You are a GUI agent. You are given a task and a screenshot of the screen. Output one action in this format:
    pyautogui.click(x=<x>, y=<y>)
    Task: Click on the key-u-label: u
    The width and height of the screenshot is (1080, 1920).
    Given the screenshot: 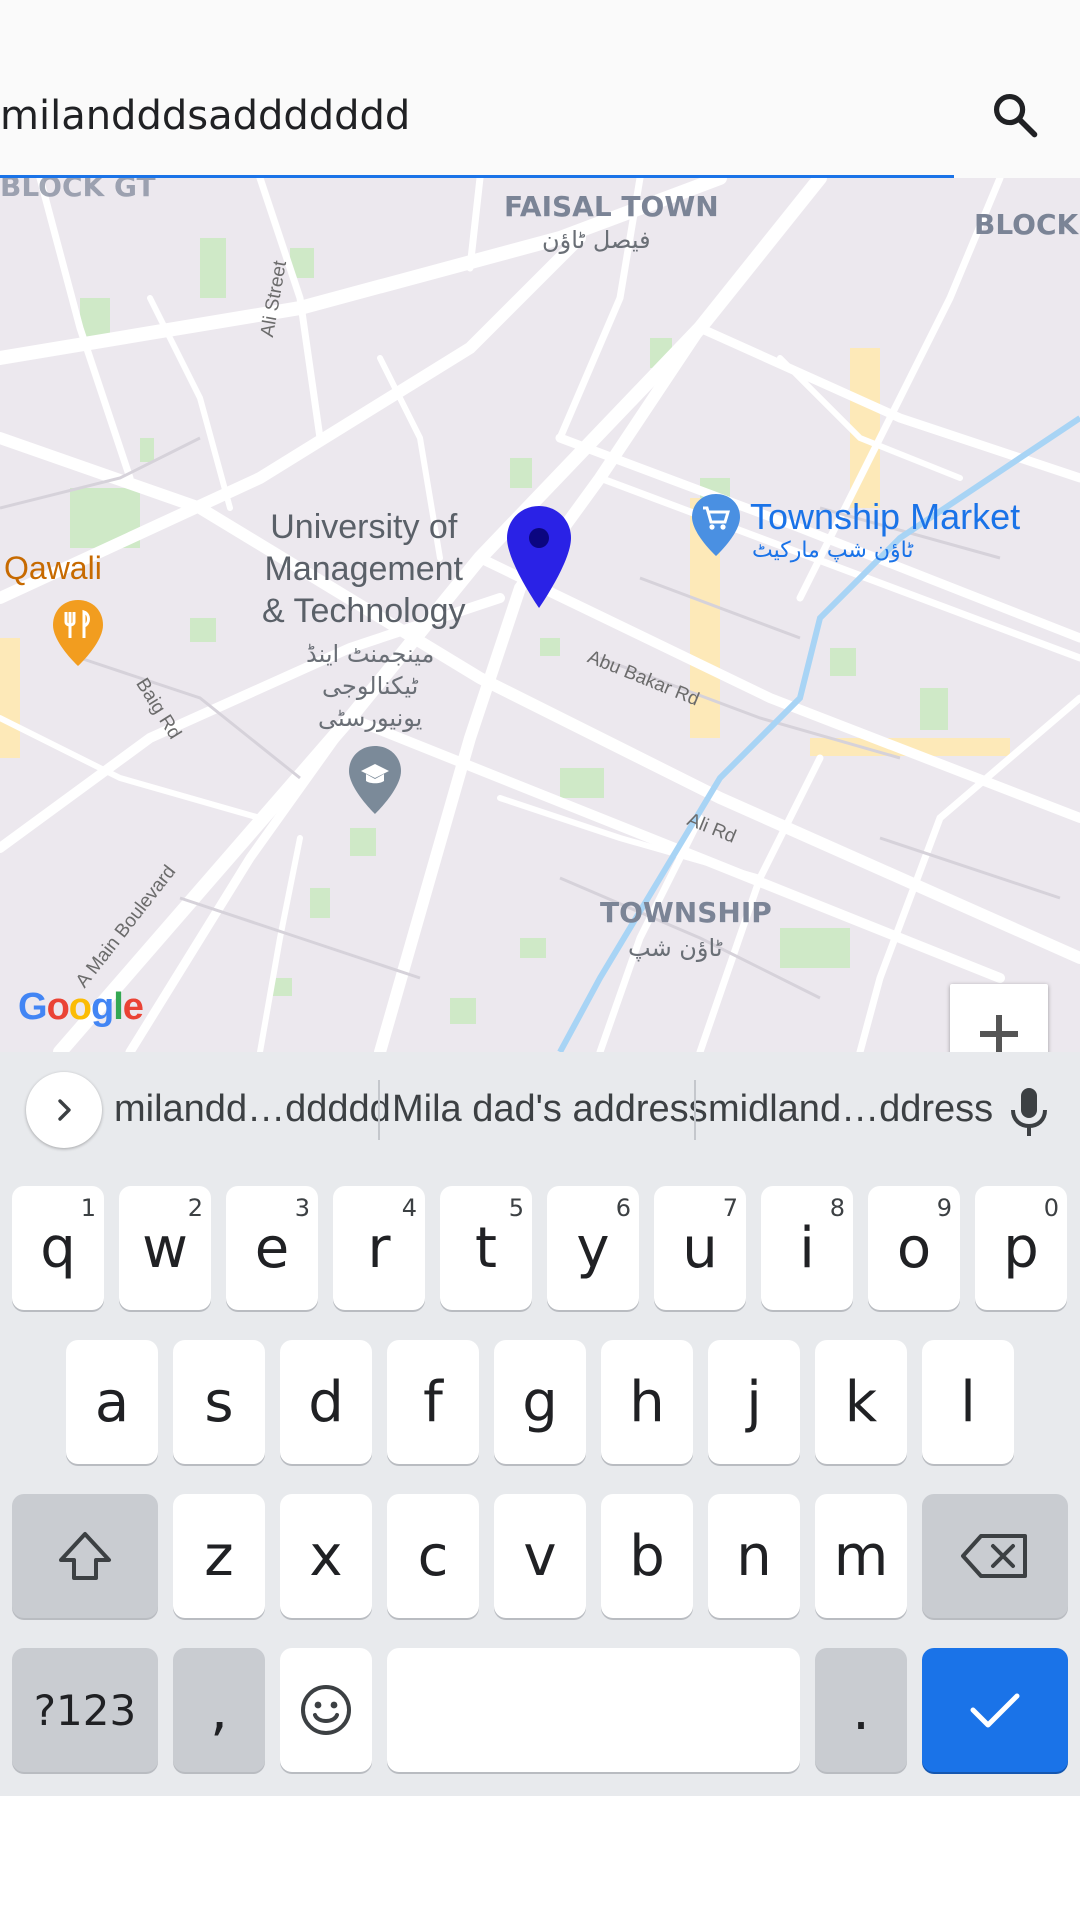 What is the action you would take?
    pyautogui.click(x=700, y=1248)
    